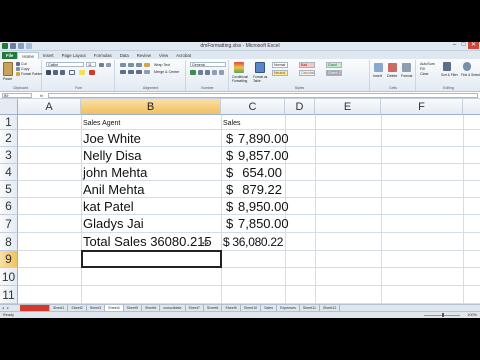 This screenshot has height=360, width=480. I want to click on cell-c2: 7,890.00, so click(263, 138).